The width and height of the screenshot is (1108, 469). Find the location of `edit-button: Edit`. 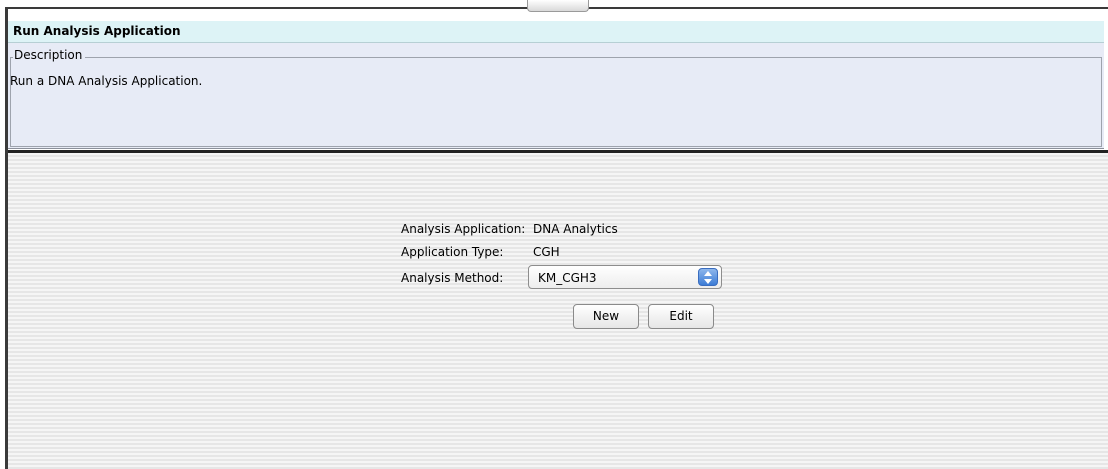

edit-button: Edit is located at coordinates (681, 316).